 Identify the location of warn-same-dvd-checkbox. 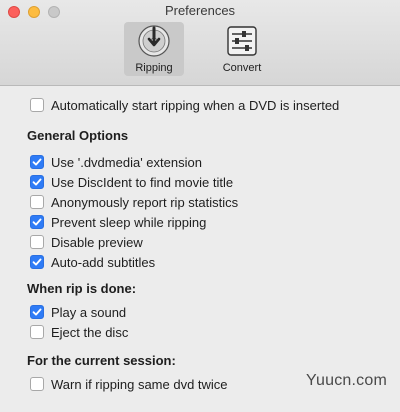
(37, 384).